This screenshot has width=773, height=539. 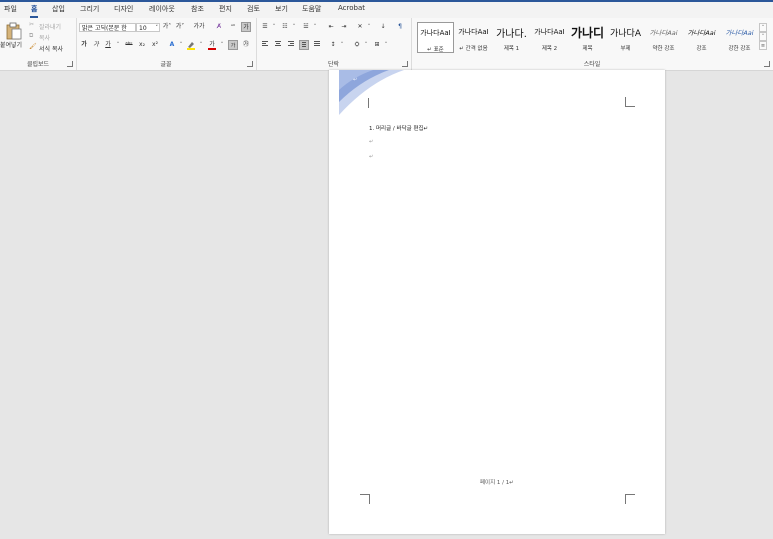 I want to click on underline-button: 가, so click(x=108, y=45).